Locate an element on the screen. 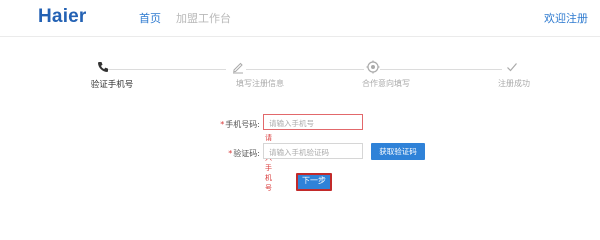 Image resolution: width=600 pixels, height=240 pixels. haier-logo: Haier is located at coordinates (62, 17).